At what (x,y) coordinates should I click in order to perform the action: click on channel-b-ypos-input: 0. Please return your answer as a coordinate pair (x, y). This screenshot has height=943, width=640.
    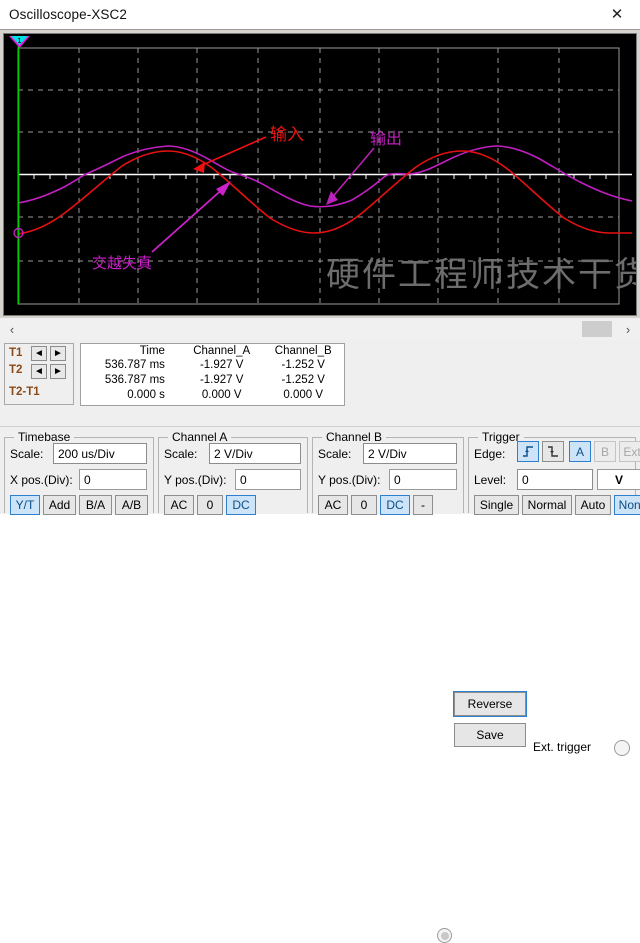
    Looking at the image, I should click on (423, 479).